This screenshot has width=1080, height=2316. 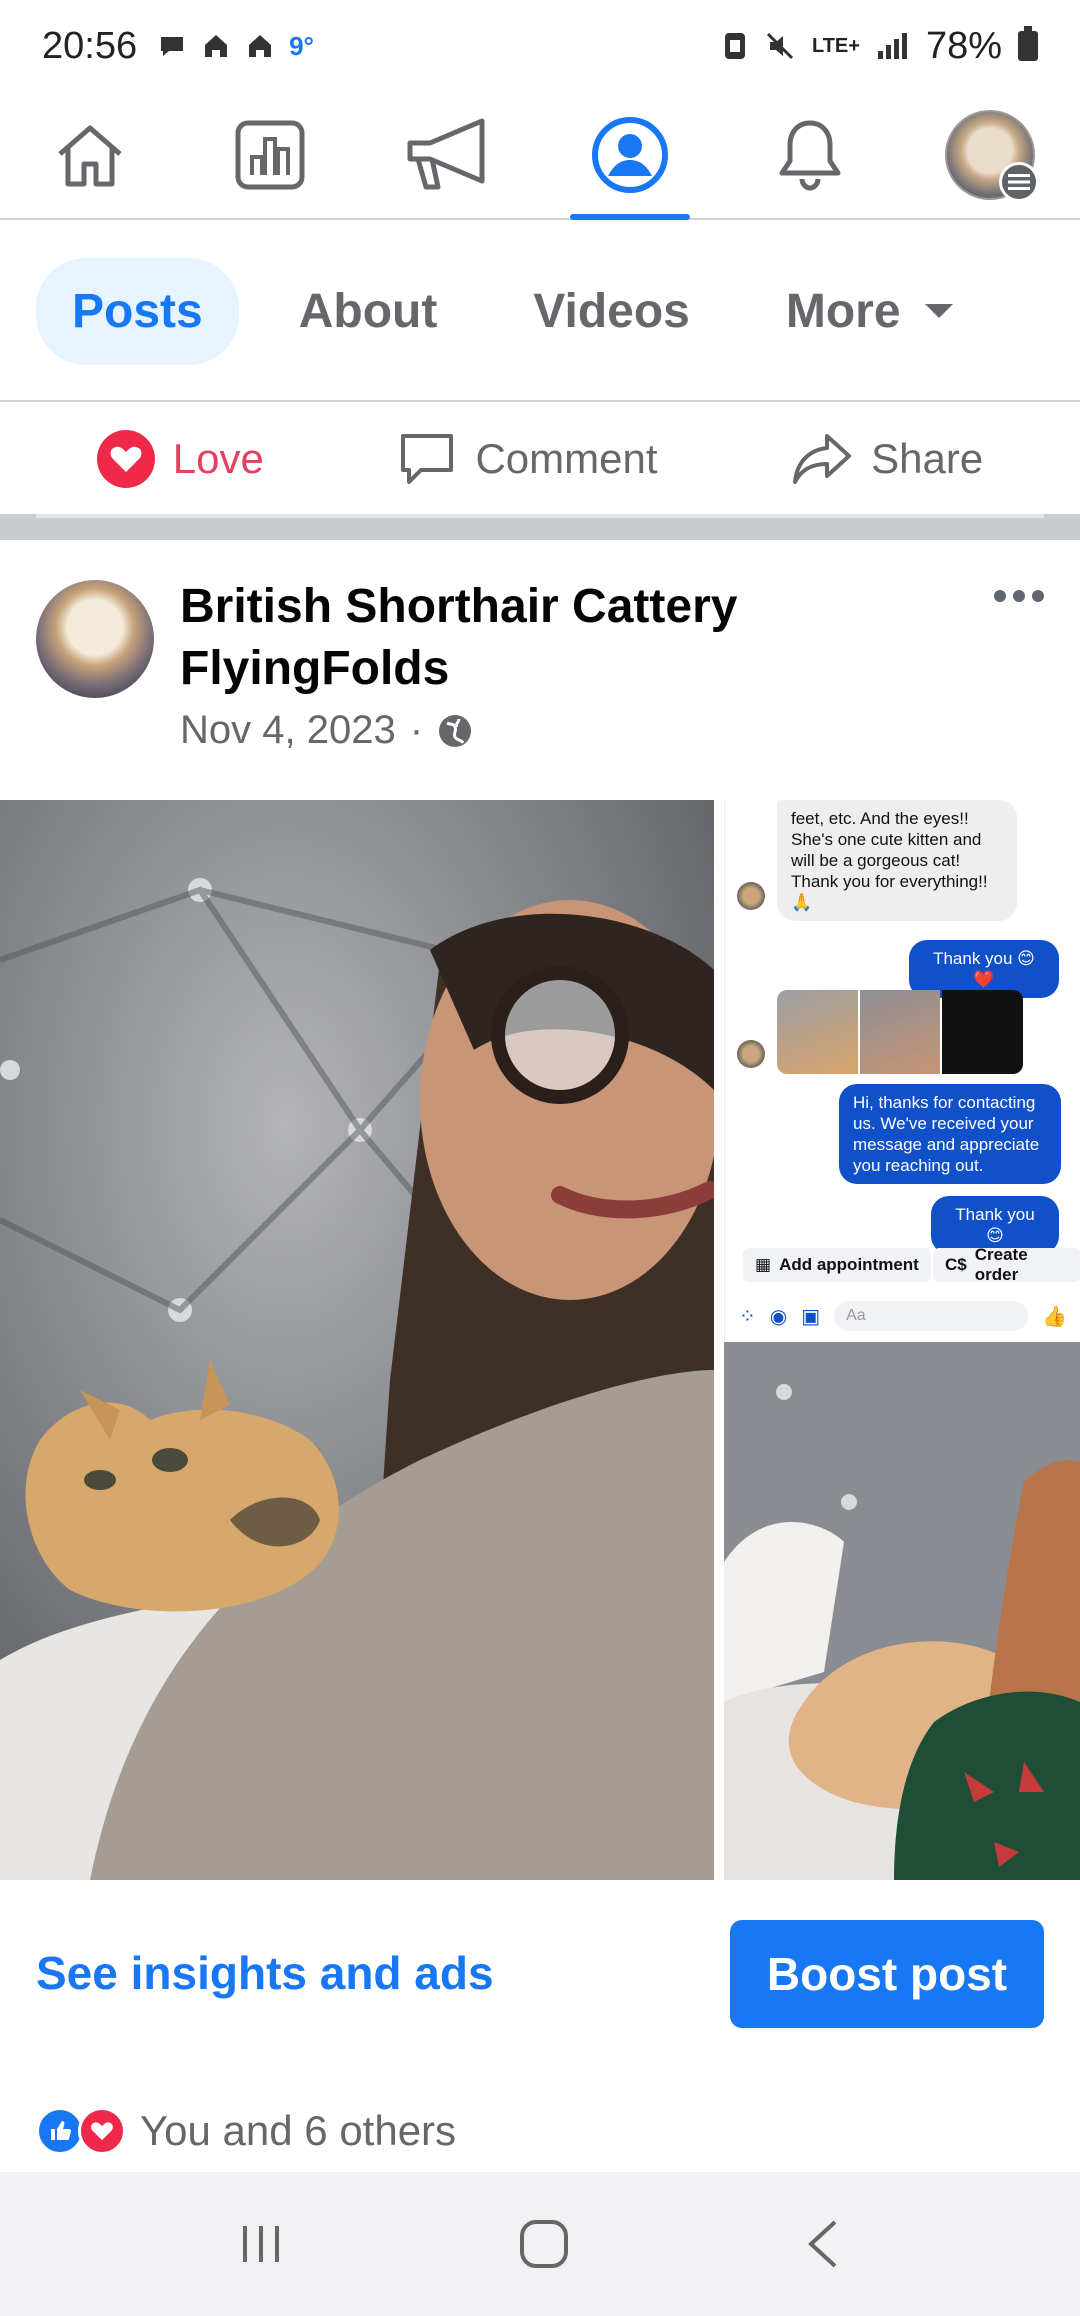 I want to click on chat-icon, so click(x=172, y=46).